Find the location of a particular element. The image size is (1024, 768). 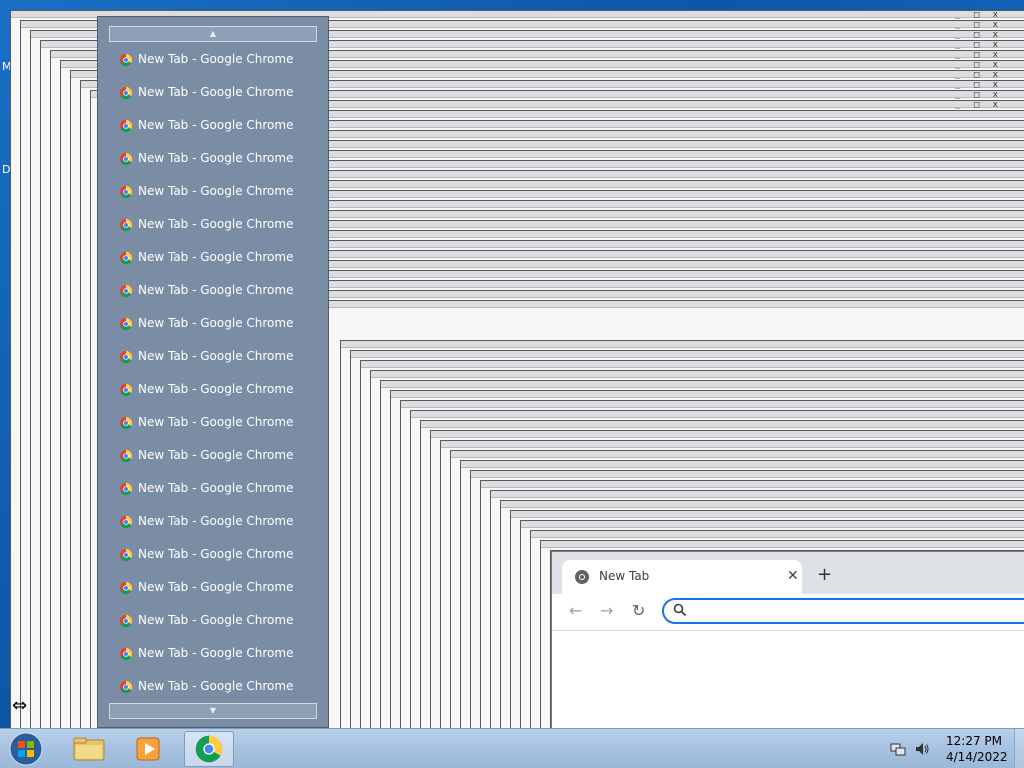

folder-icon is located at coordinates (89, 749).